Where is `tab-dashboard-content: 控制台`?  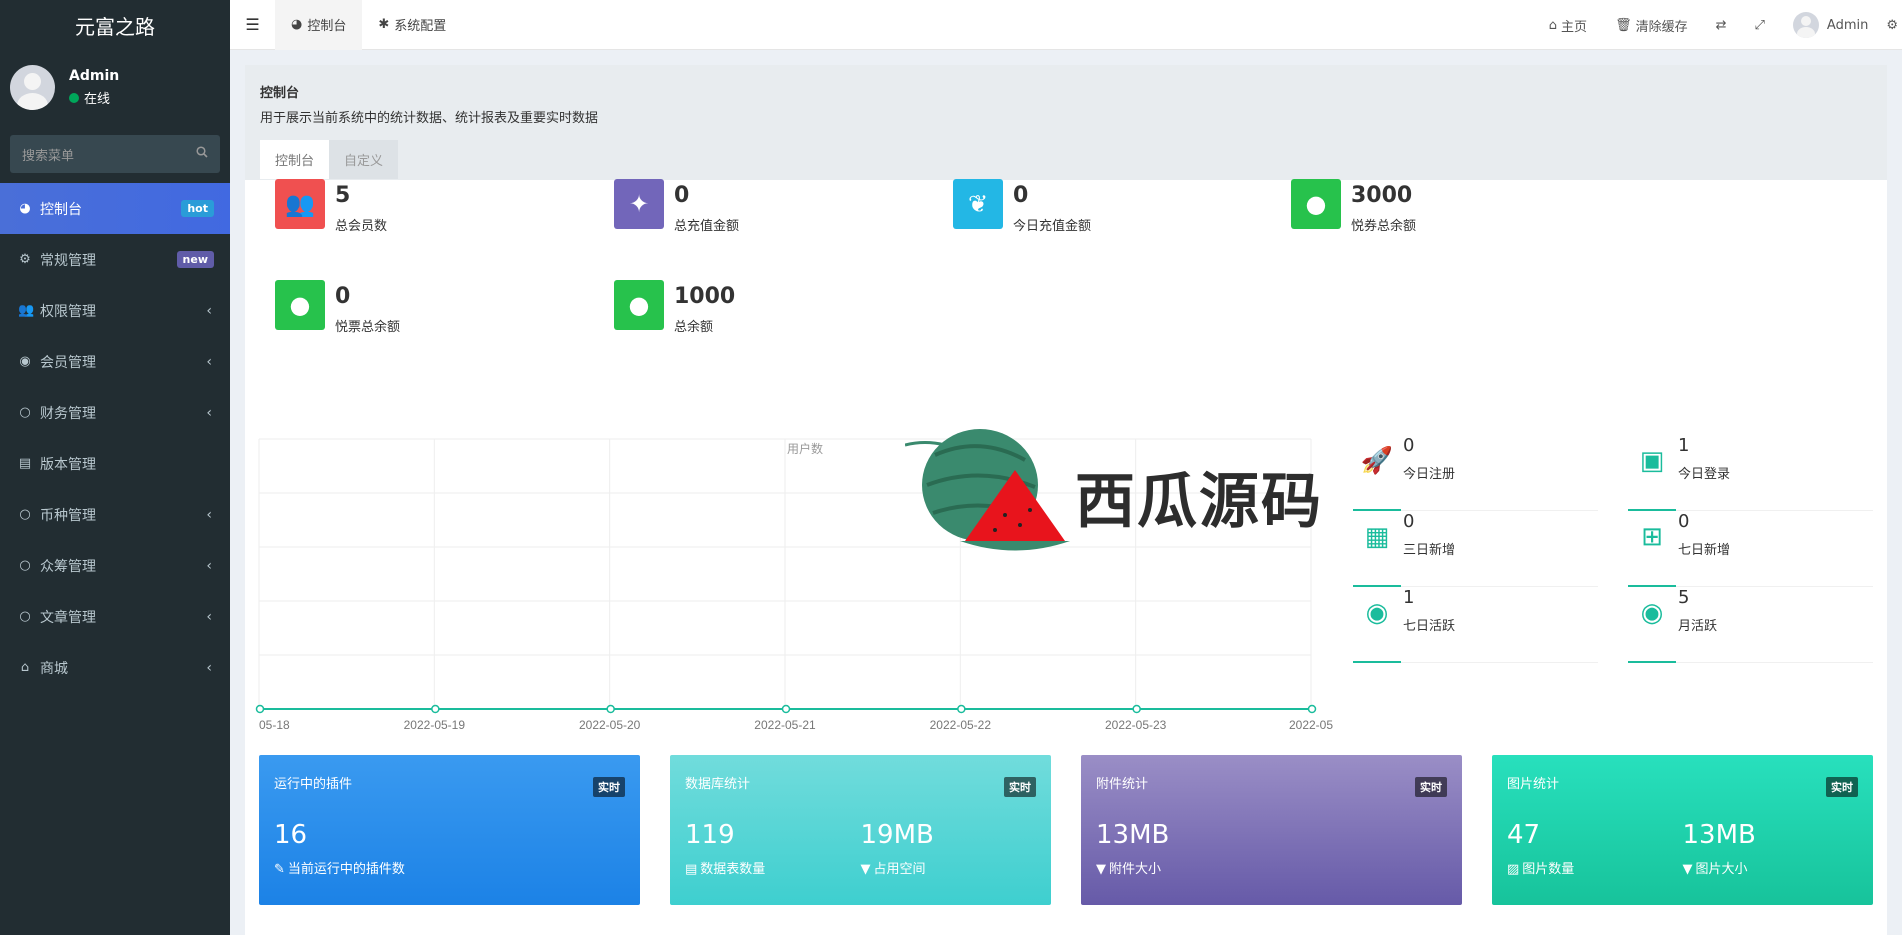 tab-dashboard-content: 控制台 is located at coordinates (295, 159).